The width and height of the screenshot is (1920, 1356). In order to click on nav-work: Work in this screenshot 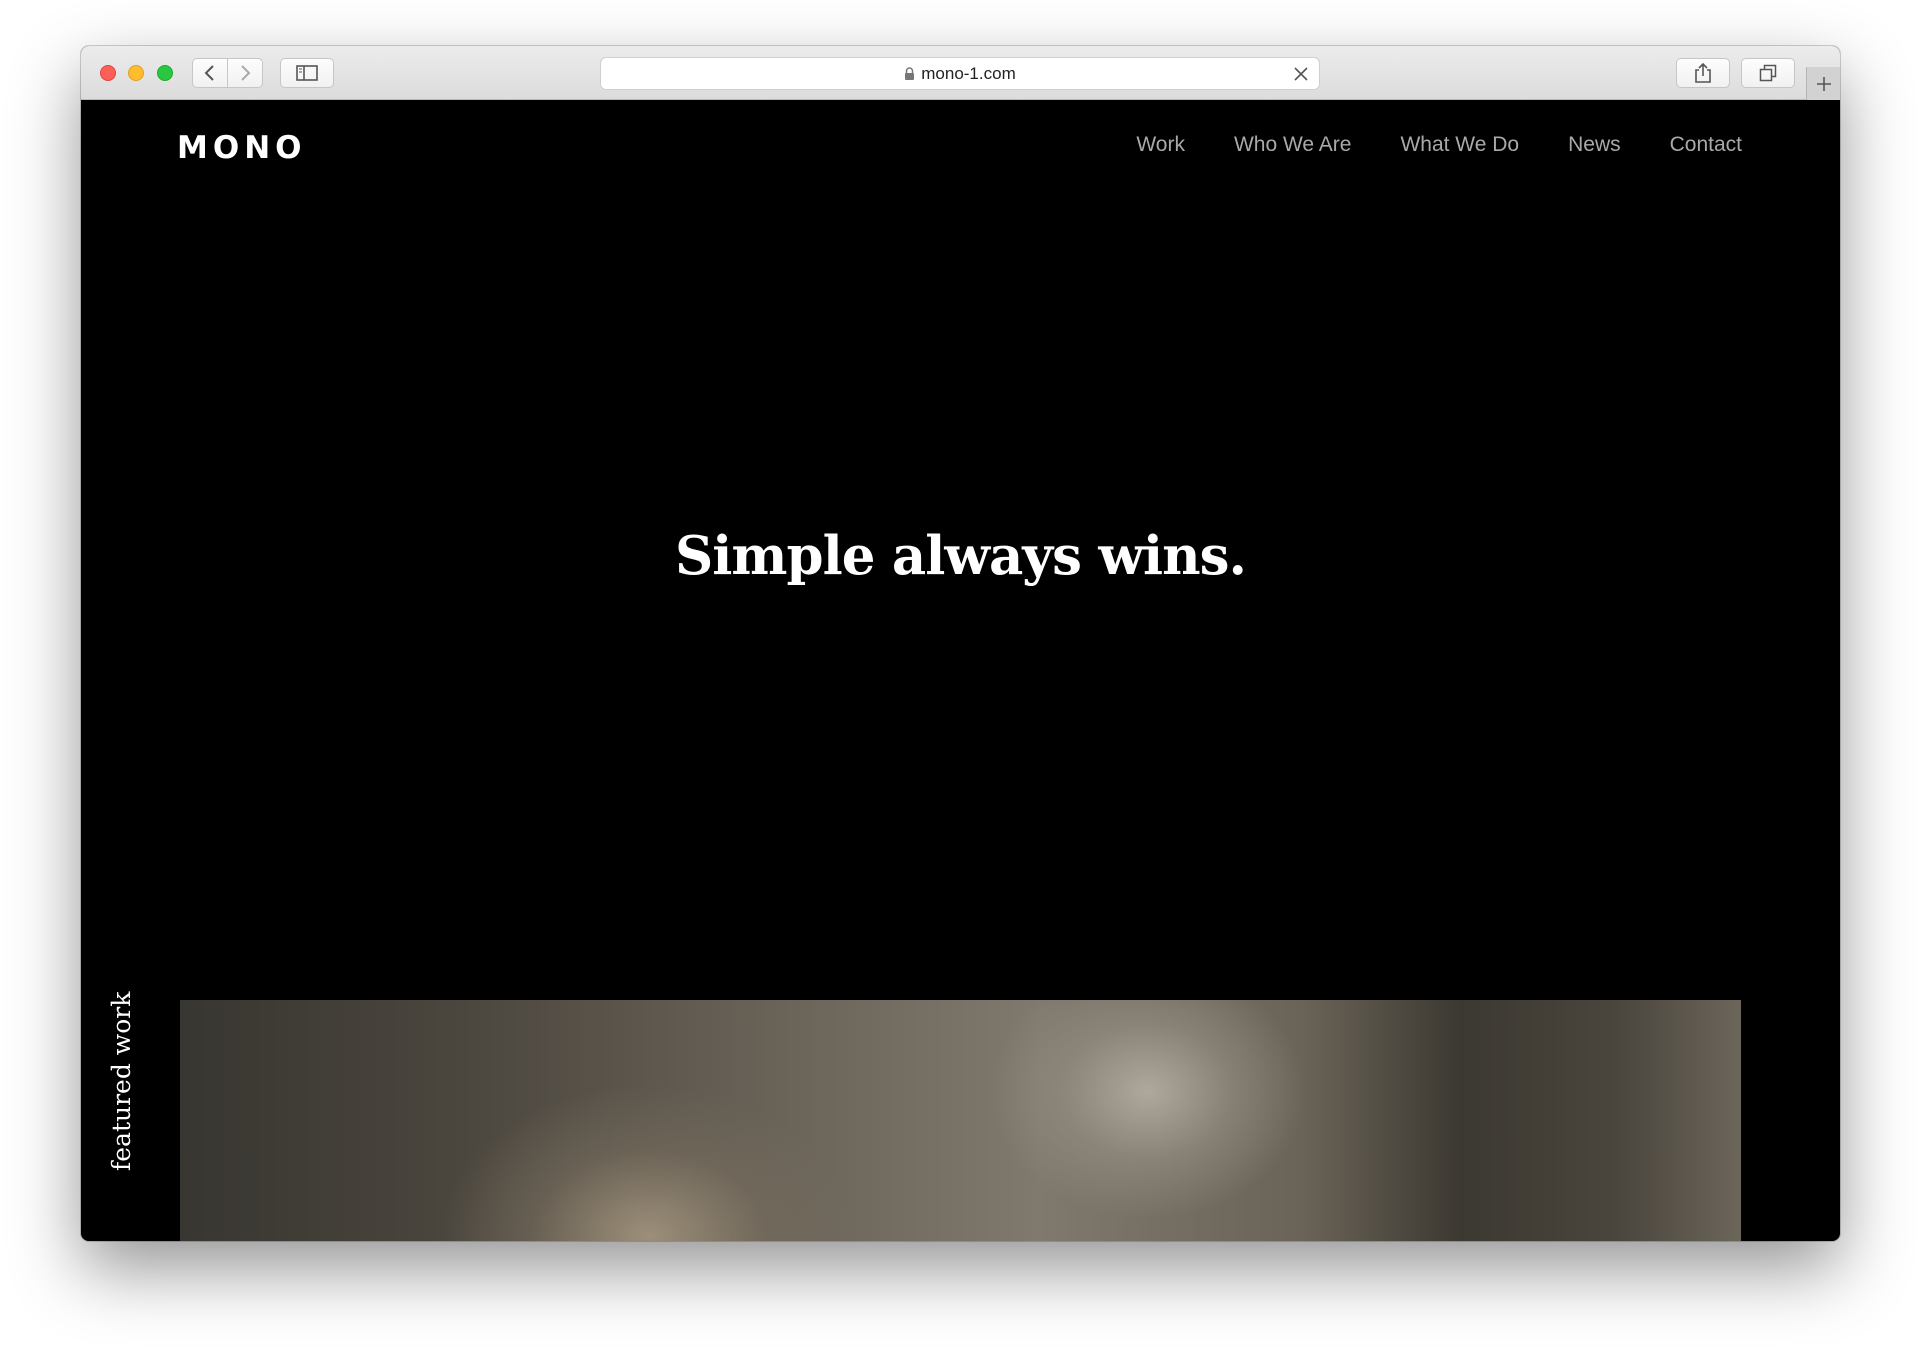, I will do `click(1160, 145)`.